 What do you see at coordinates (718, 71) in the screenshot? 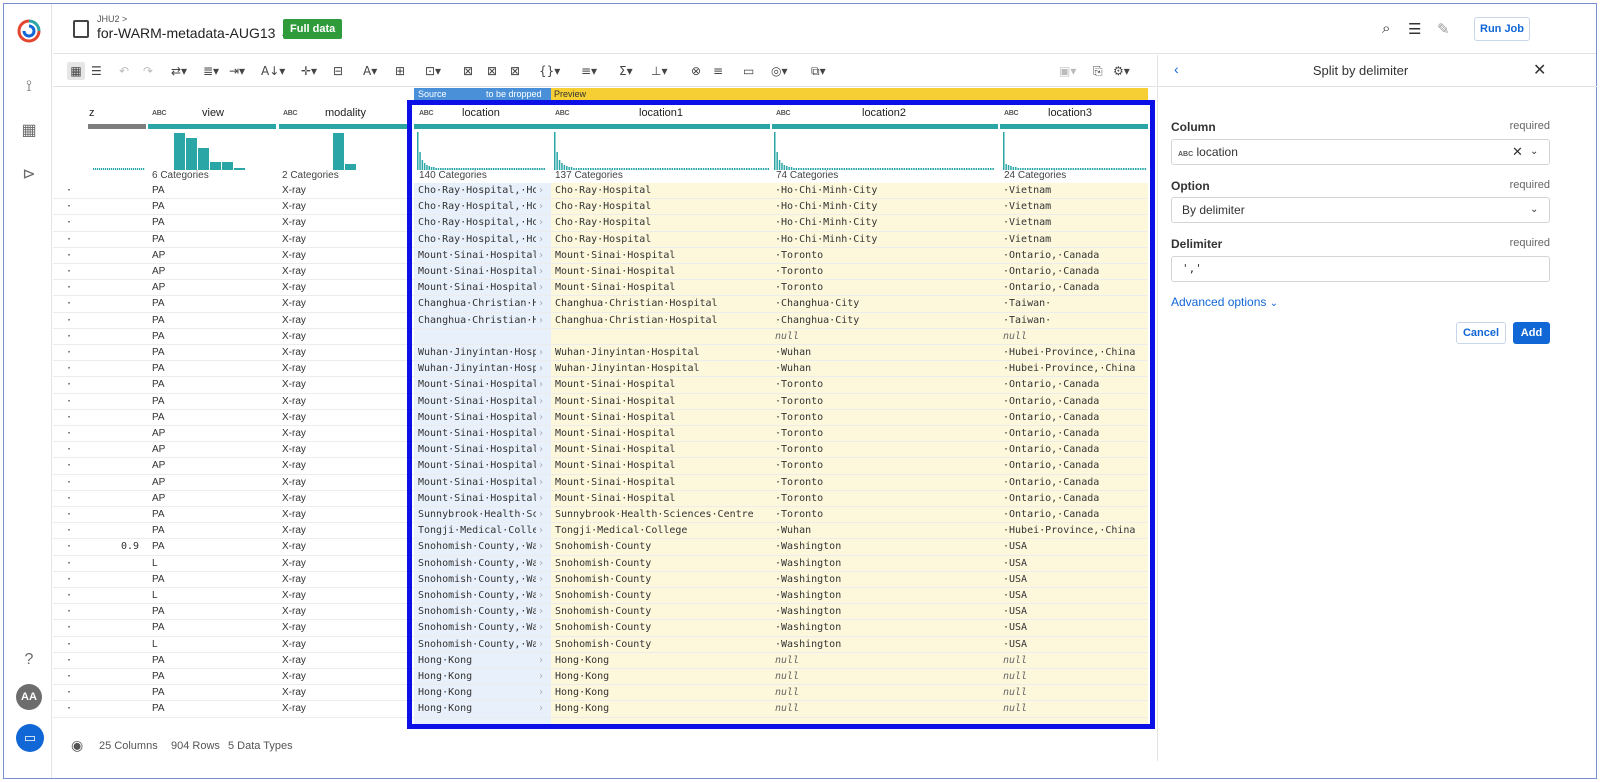
I see `union-icon: ≡` at bounding box center [718, 71].